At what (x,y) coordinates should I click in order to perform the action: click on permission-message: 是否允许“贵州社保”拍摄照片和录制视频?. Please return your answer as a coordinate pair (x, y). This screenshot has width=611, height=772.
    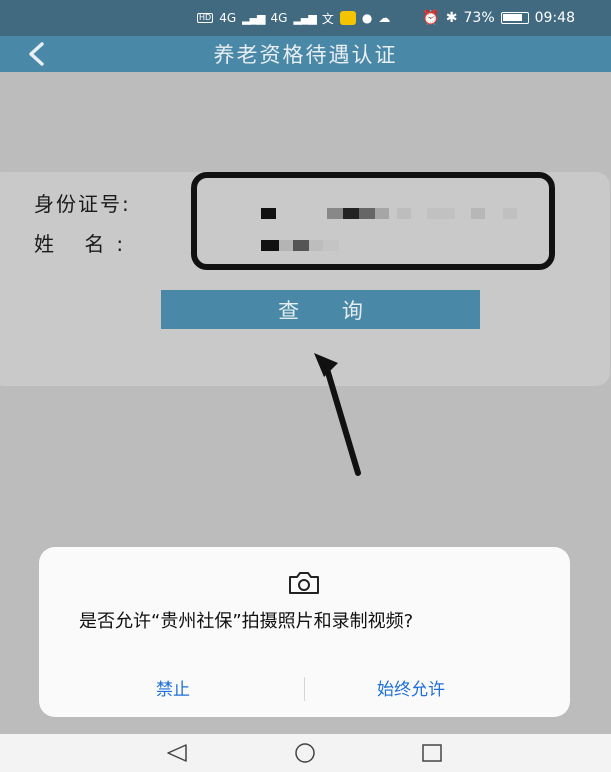
    Looking at the image, I should click on (246, 621).